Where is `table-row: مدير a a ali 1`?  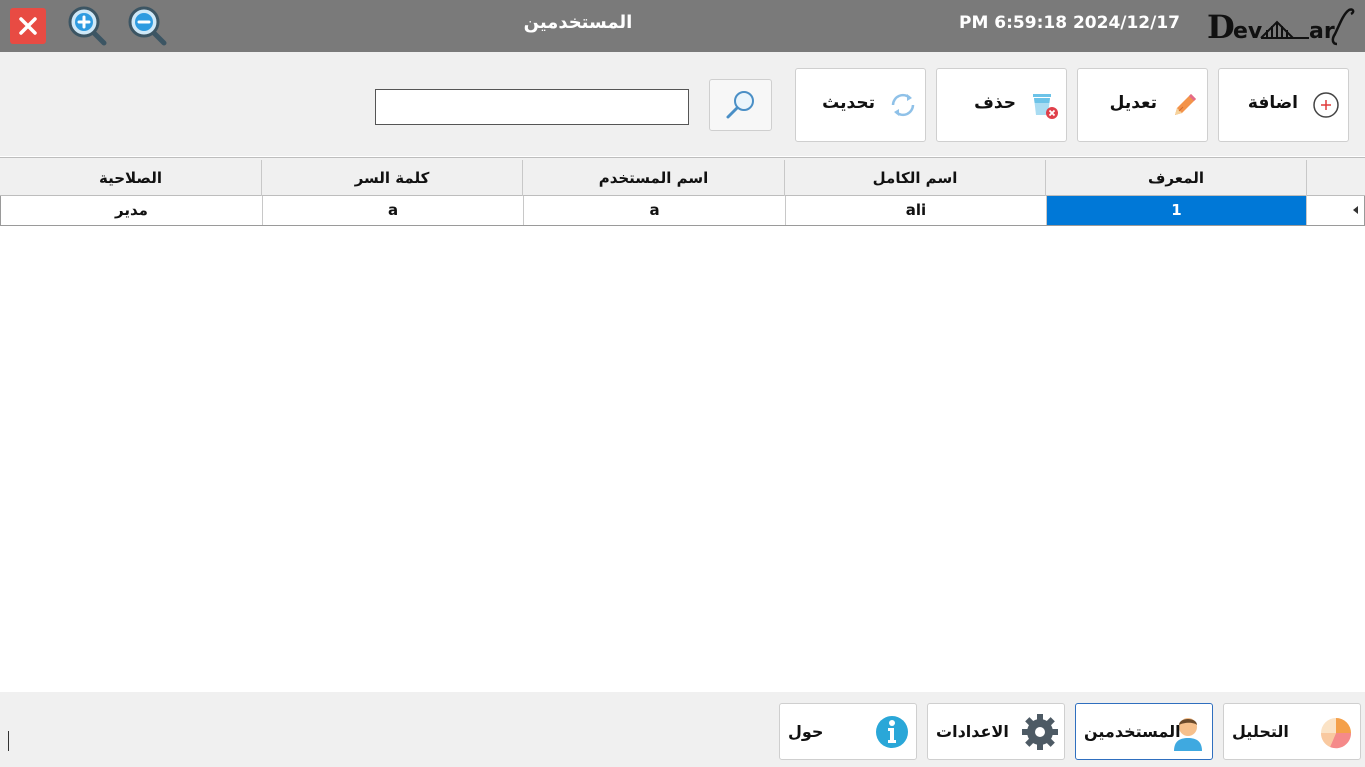 table-row: مدير a a ali 1 is located at coordinates (682, 211).